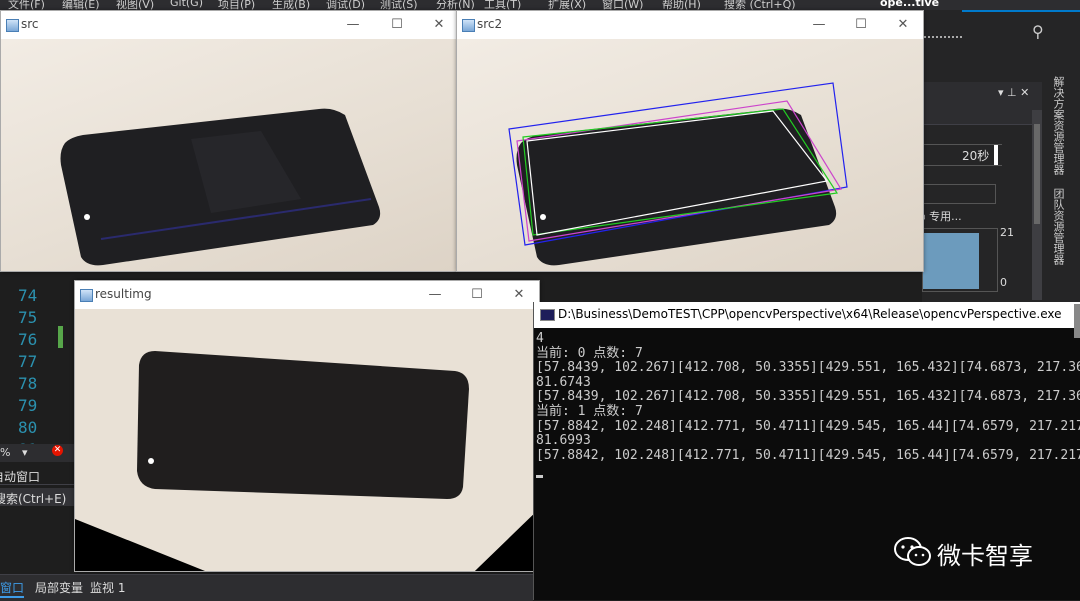 The image size is (1080, 601). Describe the element at coordinates (1059, 125) in the screenshot. I see `side-tab-solution: 解决方案资源管理器` at that location.